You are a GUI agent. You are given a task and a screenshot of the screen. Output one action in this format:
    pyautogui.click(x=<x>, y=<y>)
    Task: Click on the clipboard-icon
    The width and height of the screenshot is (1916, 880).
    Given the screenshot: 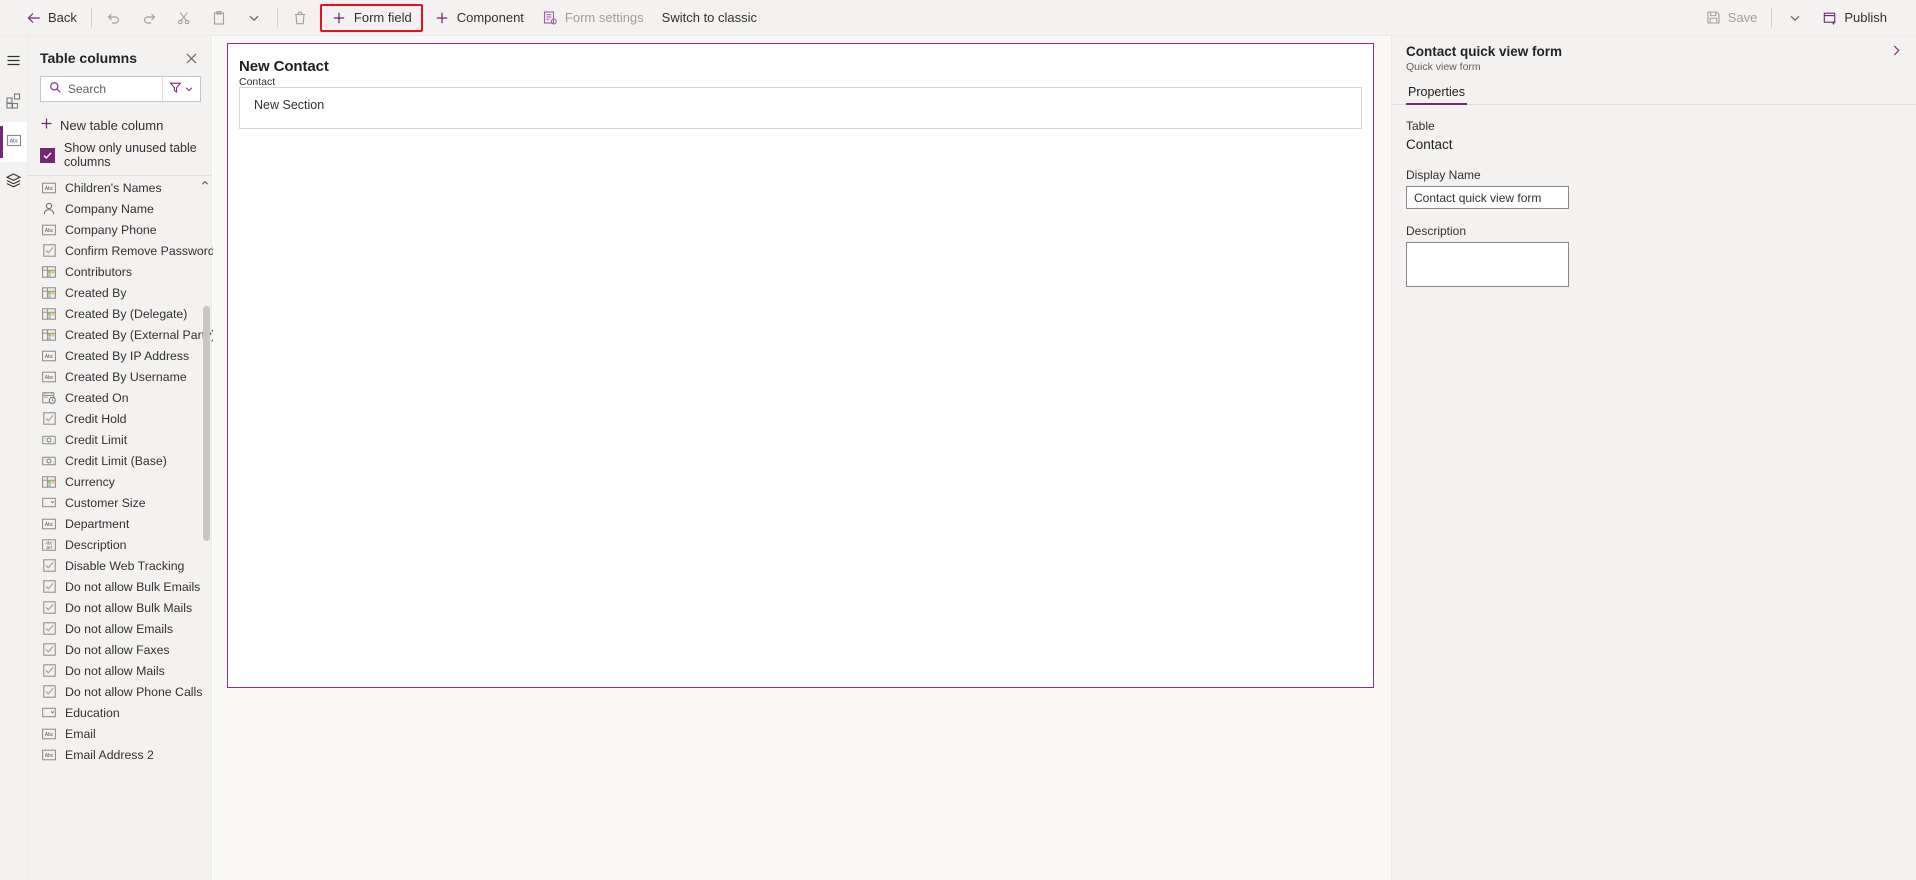 What is the action you would take?
    pyautogui.click(x=219, y=17)
    